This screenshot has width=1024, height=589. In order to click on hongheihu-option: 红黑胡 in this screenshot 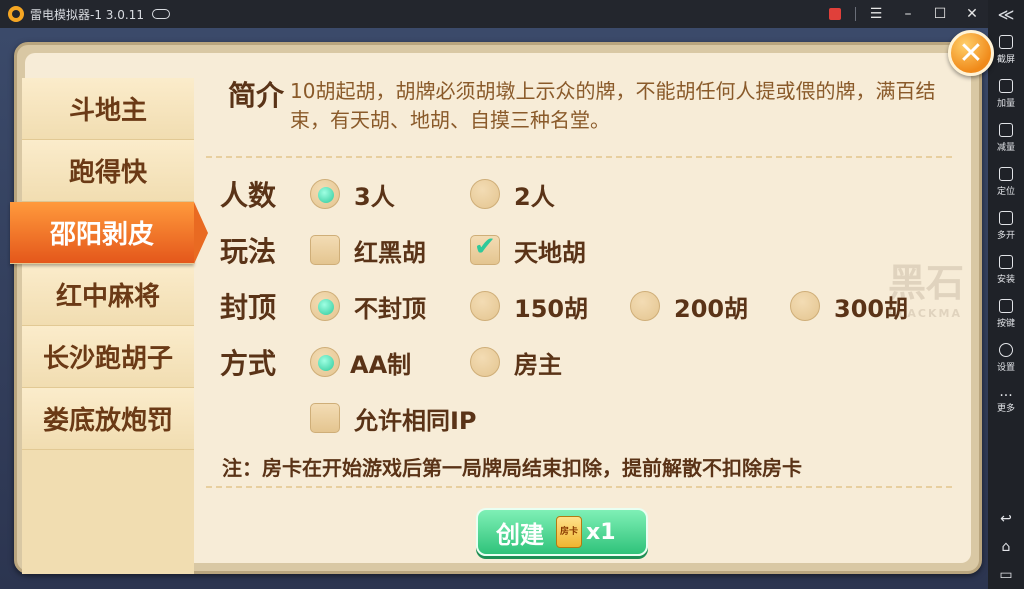, I will do `click(368, 250)`.